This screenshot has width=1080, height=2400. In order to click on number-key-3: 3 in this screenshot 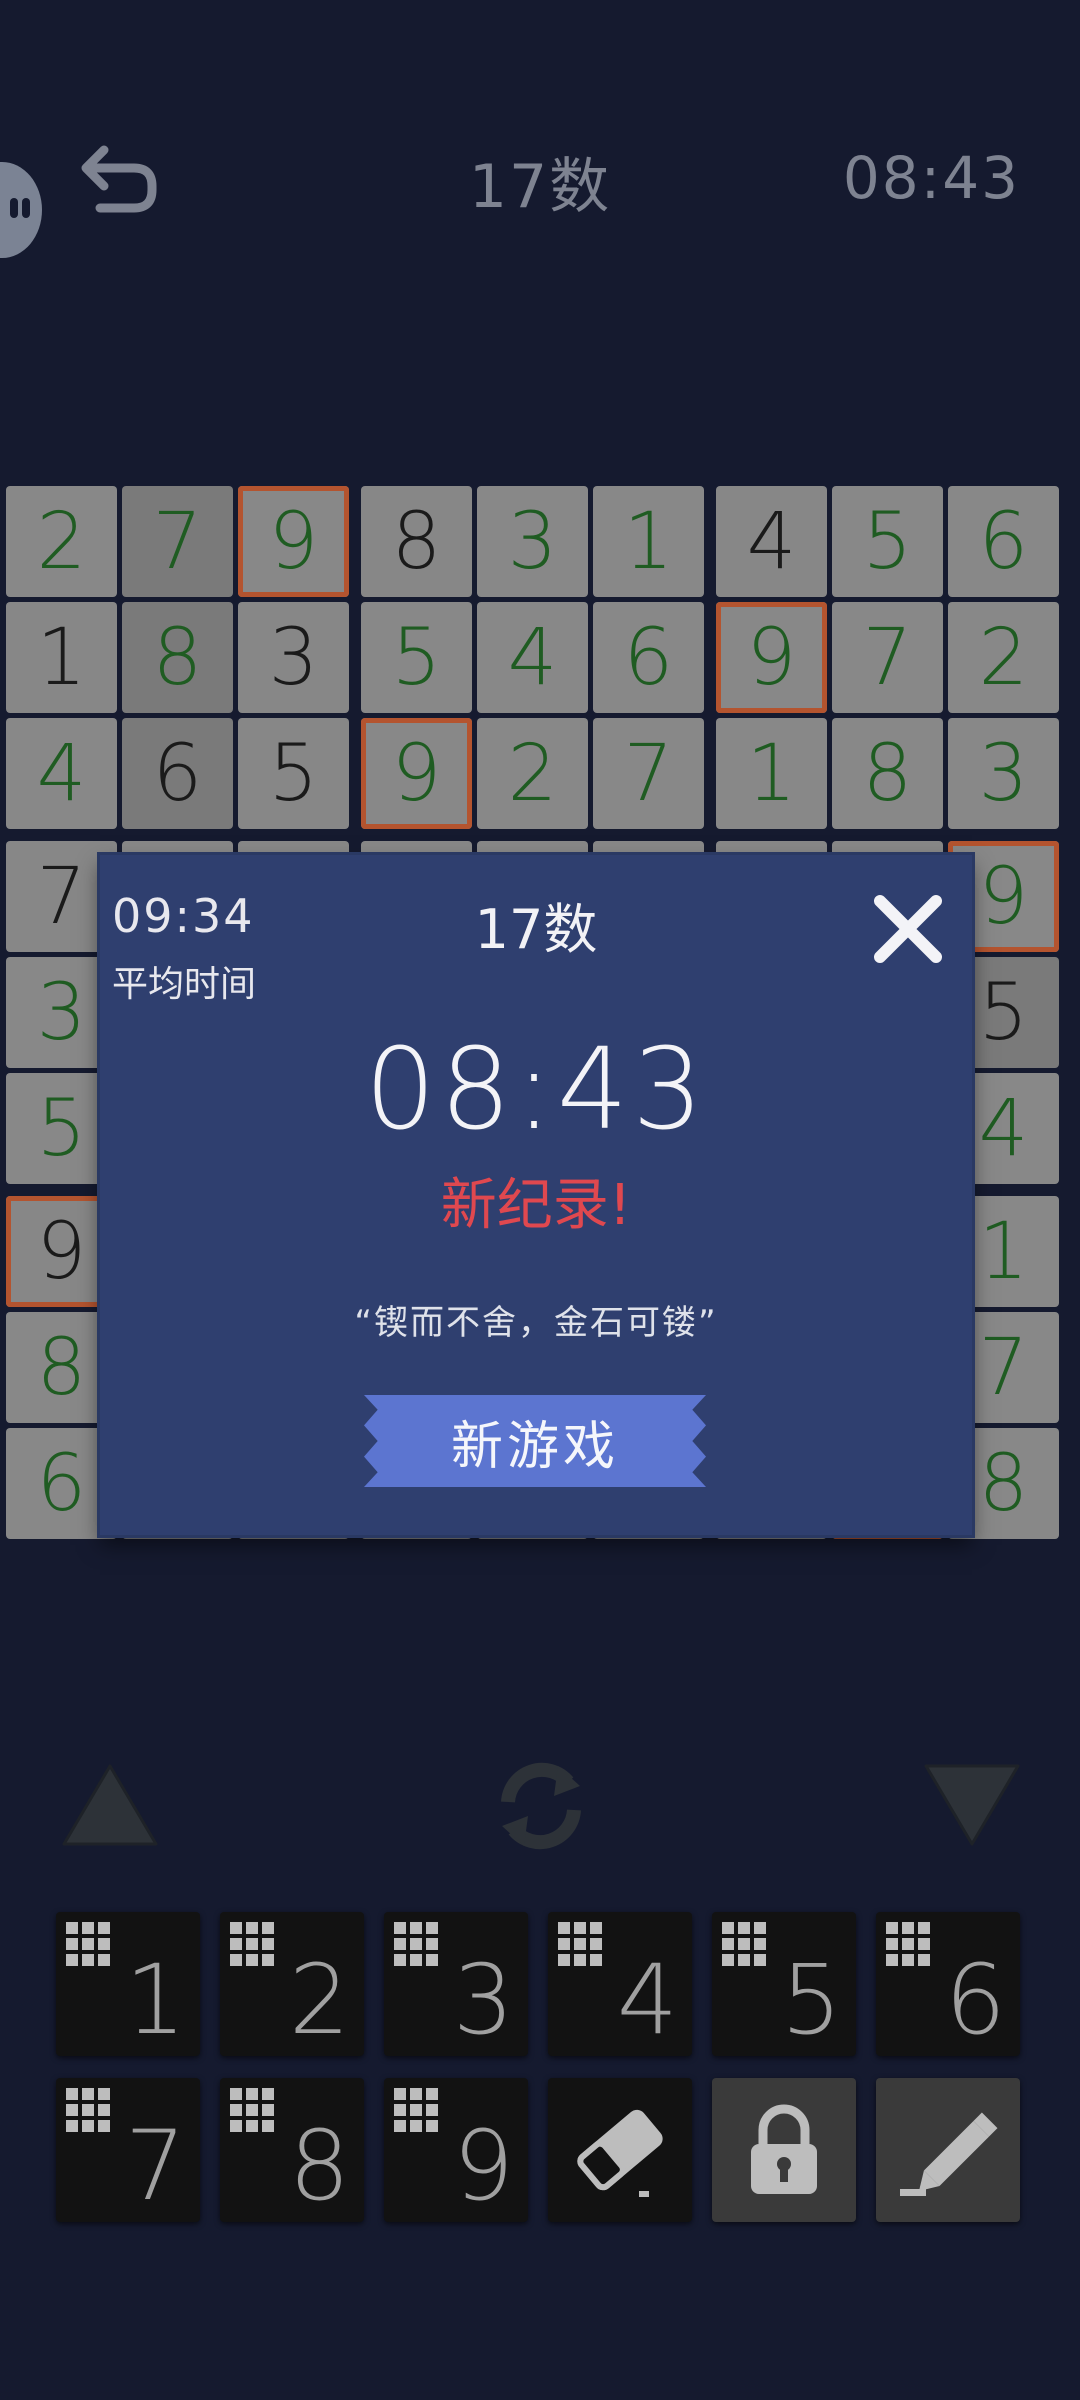, I will do `click(456, 1984)`.